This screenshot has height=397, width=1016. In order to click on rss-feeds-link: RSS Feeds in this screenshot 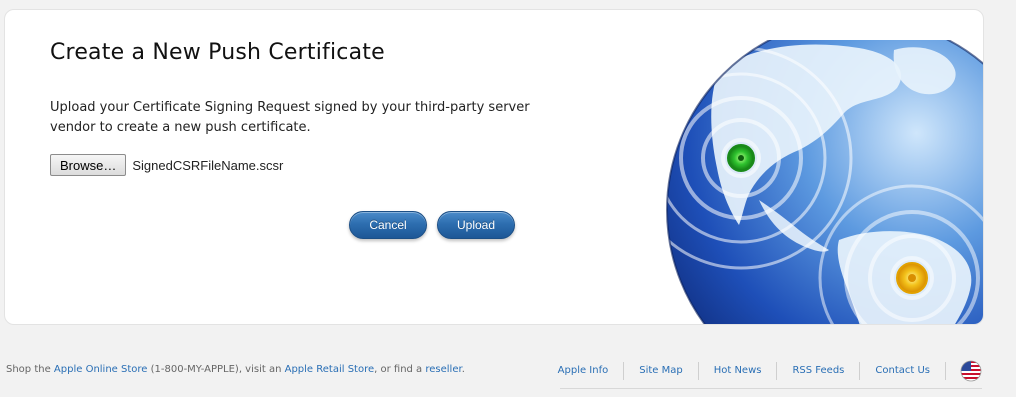, I will do `click(819, 371)`.